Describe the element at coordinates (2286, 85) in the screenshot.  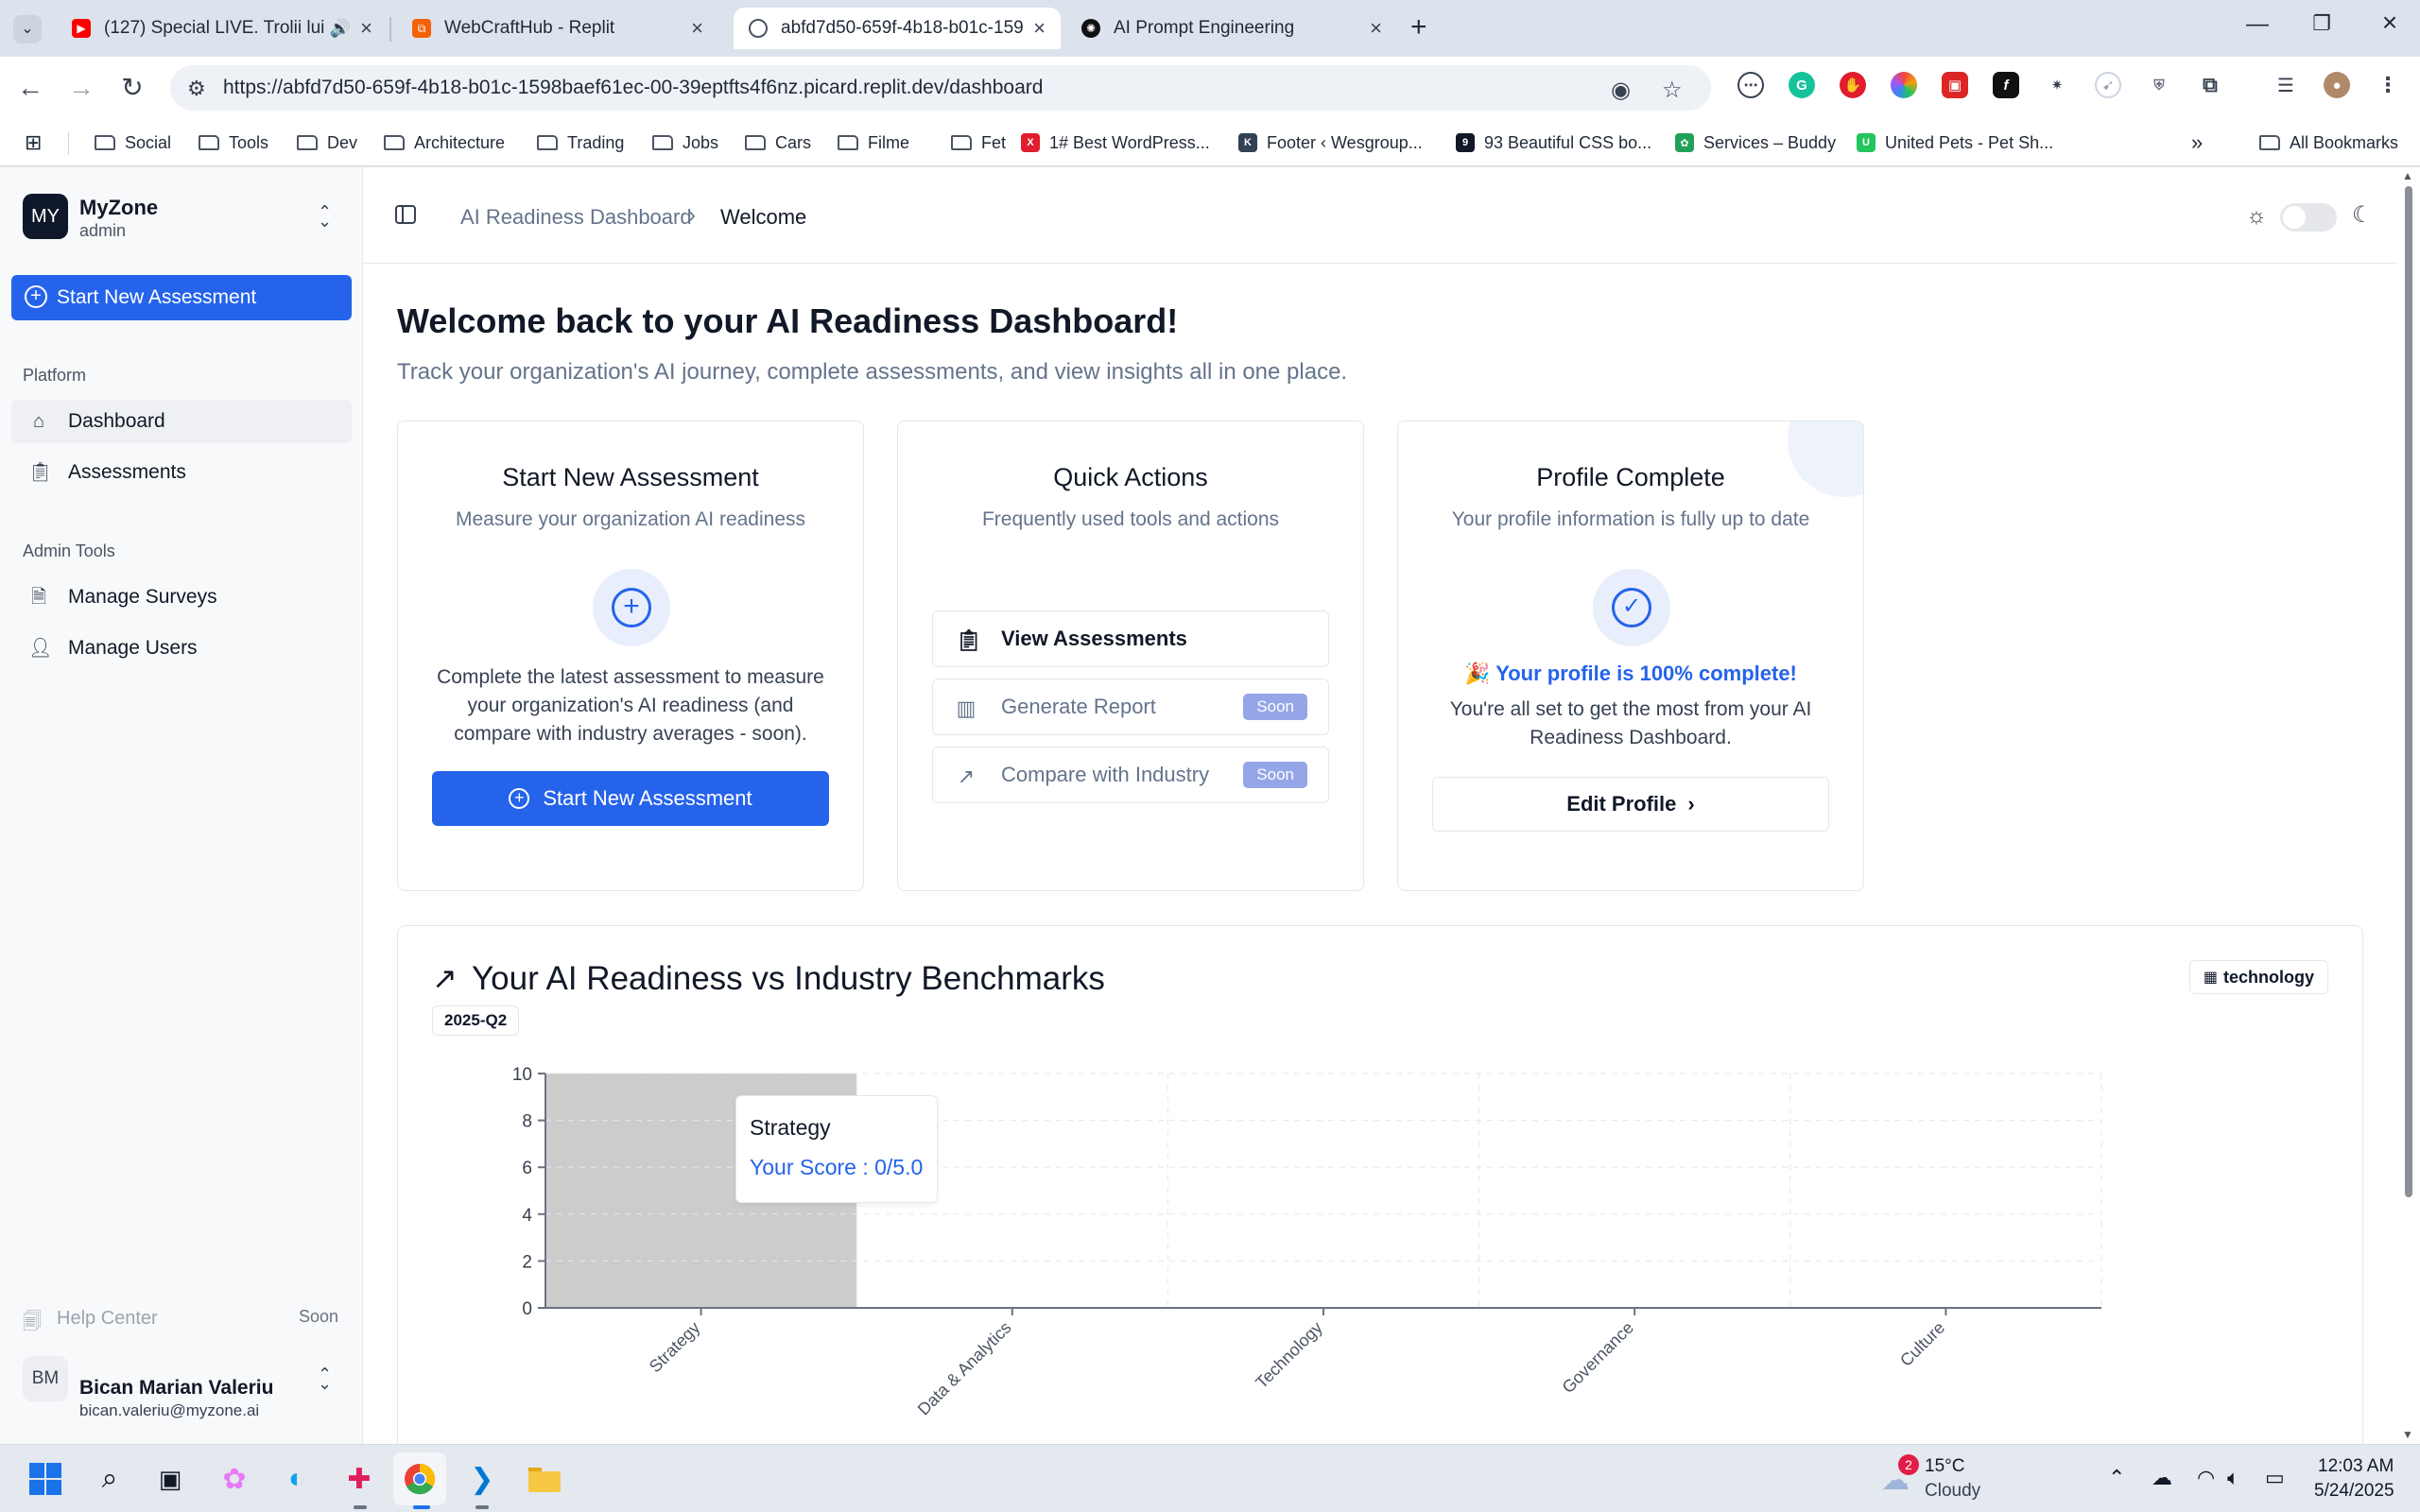
I see `media-control-icon: ☰` at that location.